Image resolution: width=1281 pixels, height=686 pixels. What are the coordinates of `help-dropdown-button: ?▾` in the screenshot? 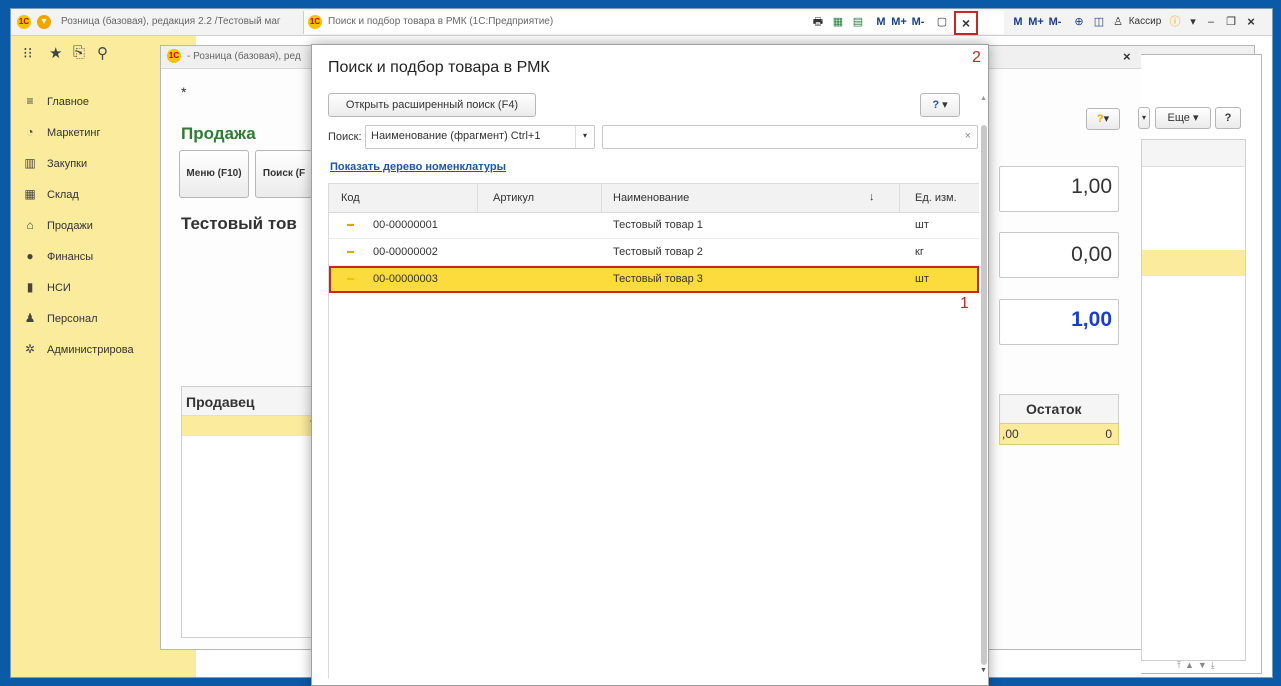 It's located at (1103, 119).